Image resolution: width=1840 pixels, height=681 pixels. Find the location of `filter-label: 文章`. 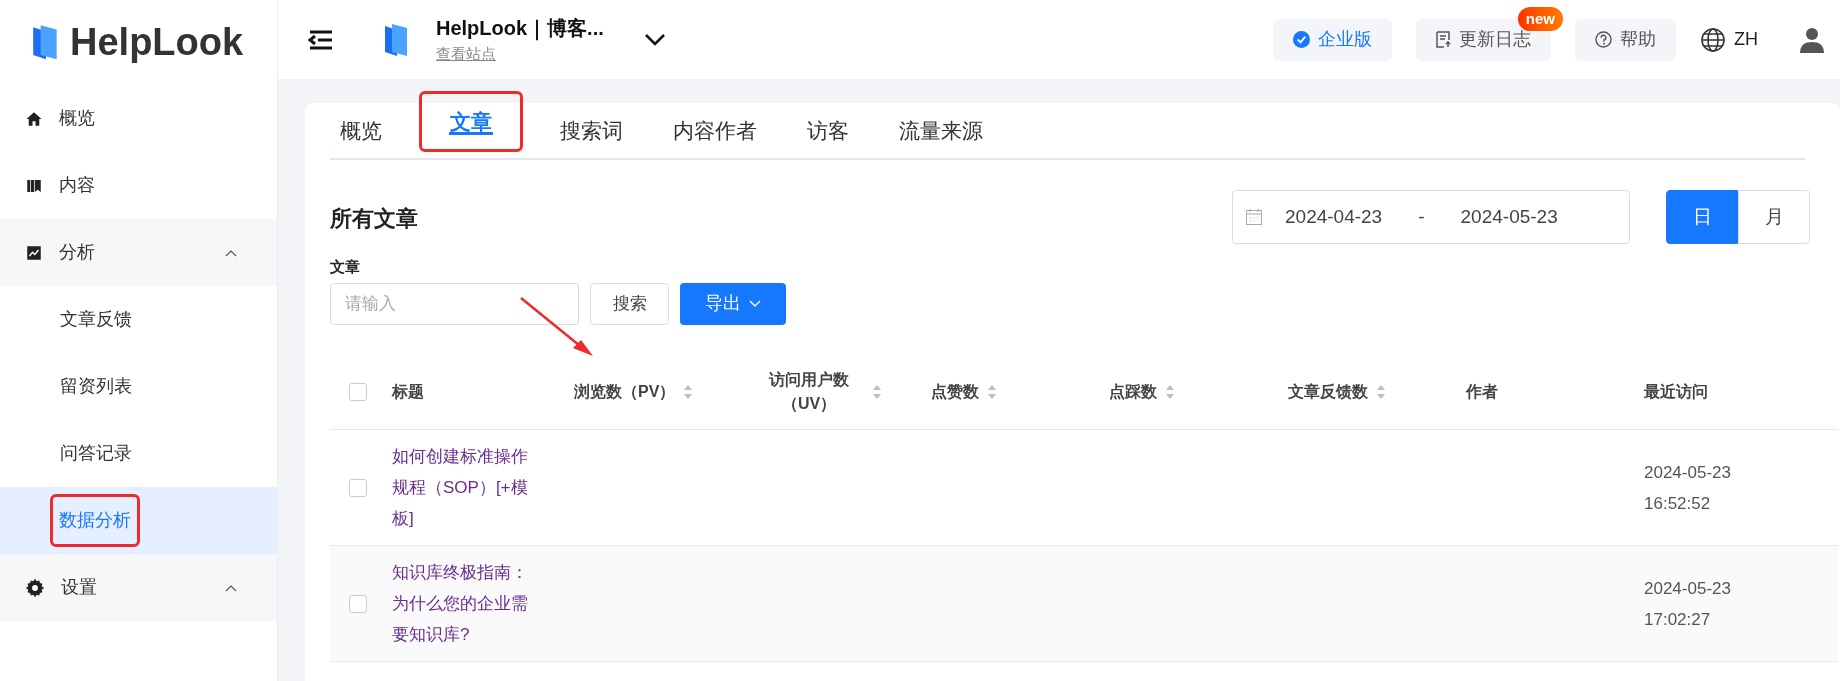

filter-label: 文章 is located at coordinates (345, 267).